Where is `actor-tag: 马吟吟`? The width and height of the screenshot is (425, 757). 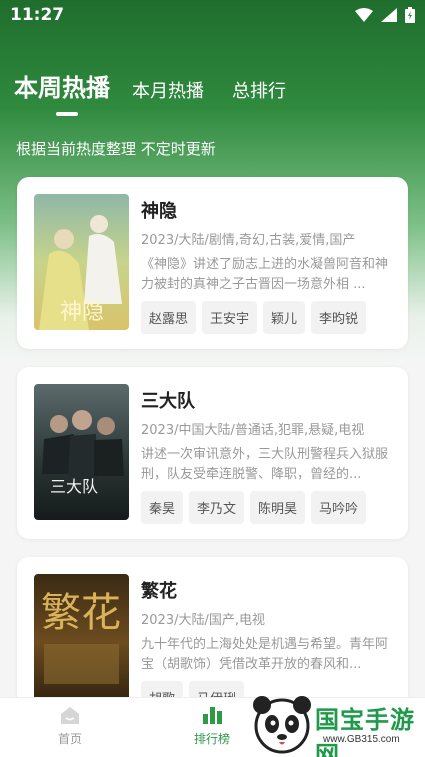
actor-tag: 马吟吟 is located at coordinates (339, 507).